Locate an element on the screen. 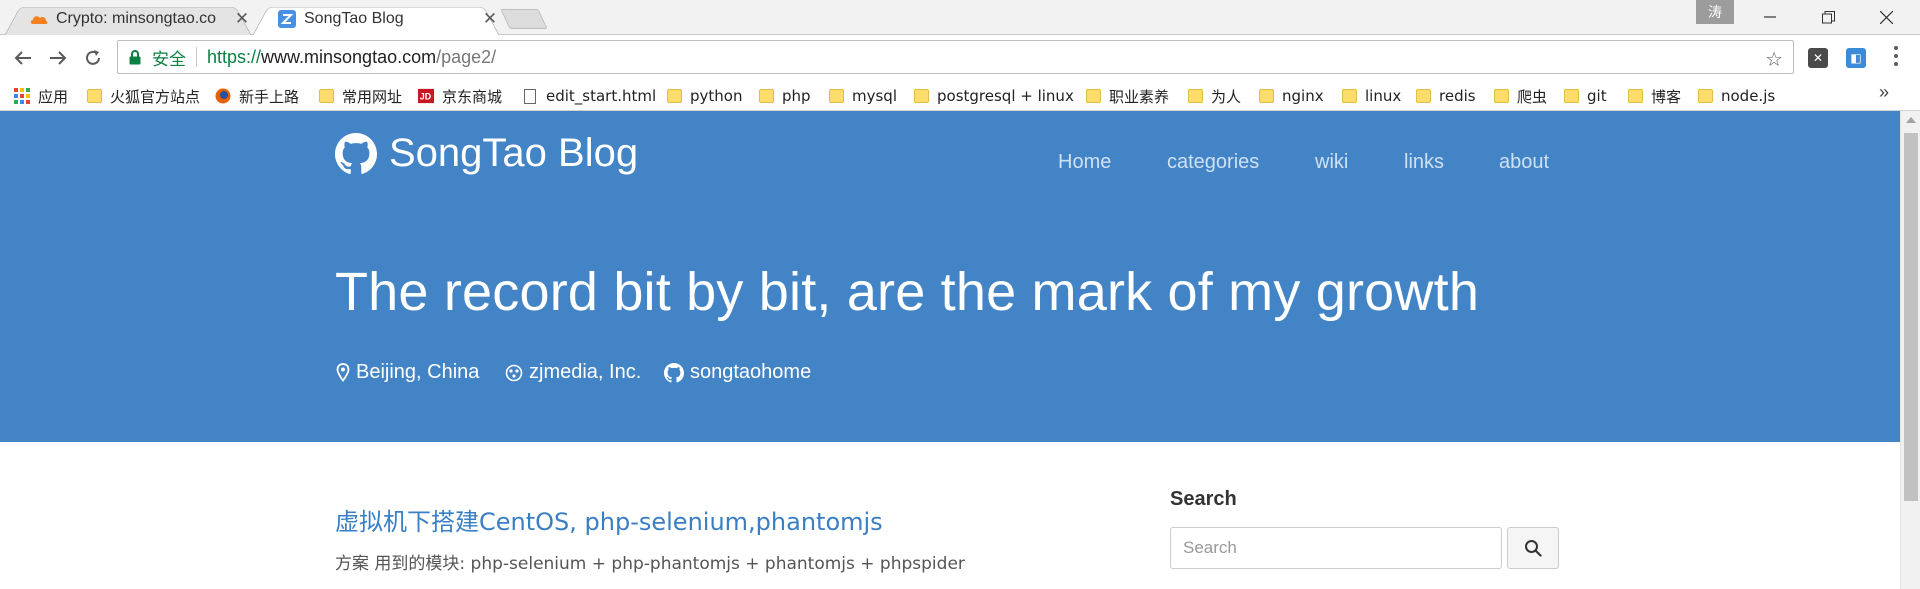 Image resolution: width=1920 pixels, height=589 pixels. nav-wiki: wiki is located at coordinates (1331, 162).